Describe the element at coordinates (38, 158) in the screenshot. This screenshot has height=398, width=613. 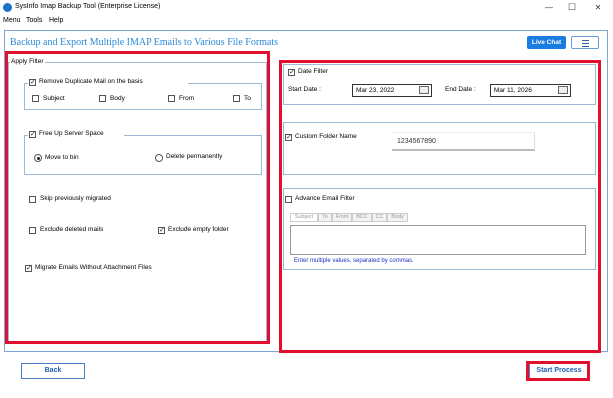
I see `move-to-bin-radio` at that location.